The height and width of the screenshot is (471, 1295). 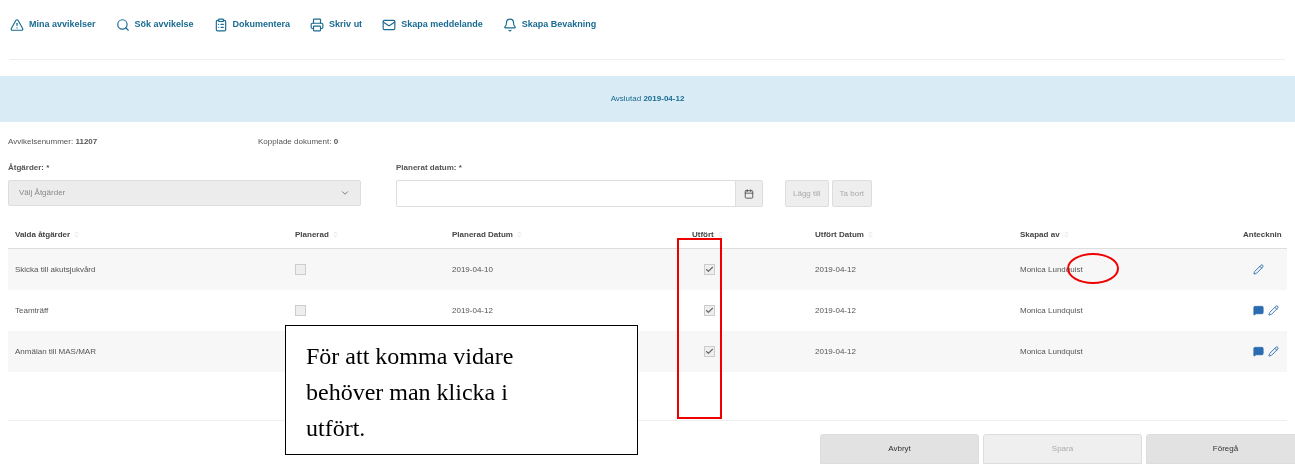 What do you see at coordinates (298, 142) in the screenshot?
I see `info-text: Kopplade dokument: 0` at bounding box center [298, 142].